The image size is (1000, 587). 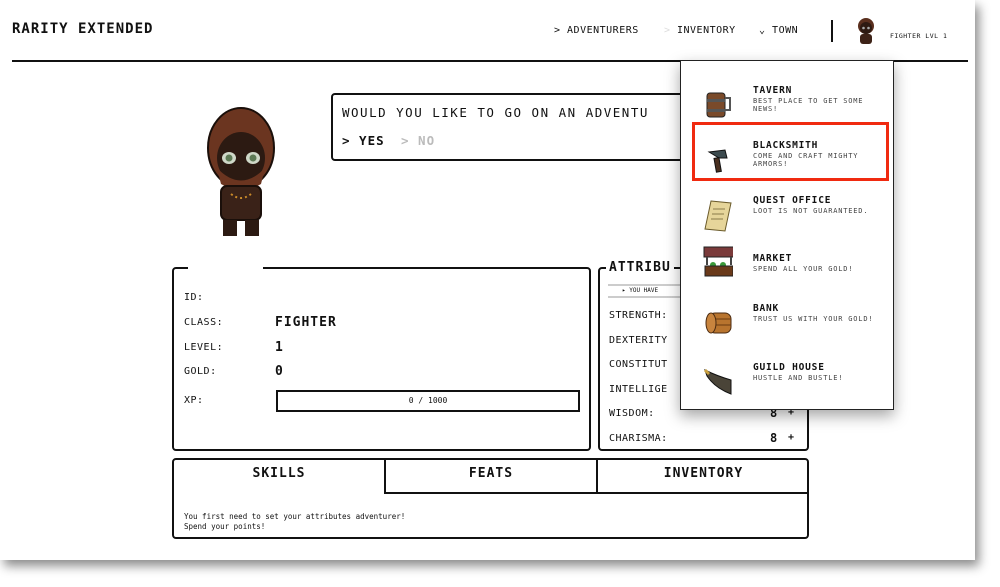 I want to click on tab-skills: SKILLS, so click(x=279, y=477).